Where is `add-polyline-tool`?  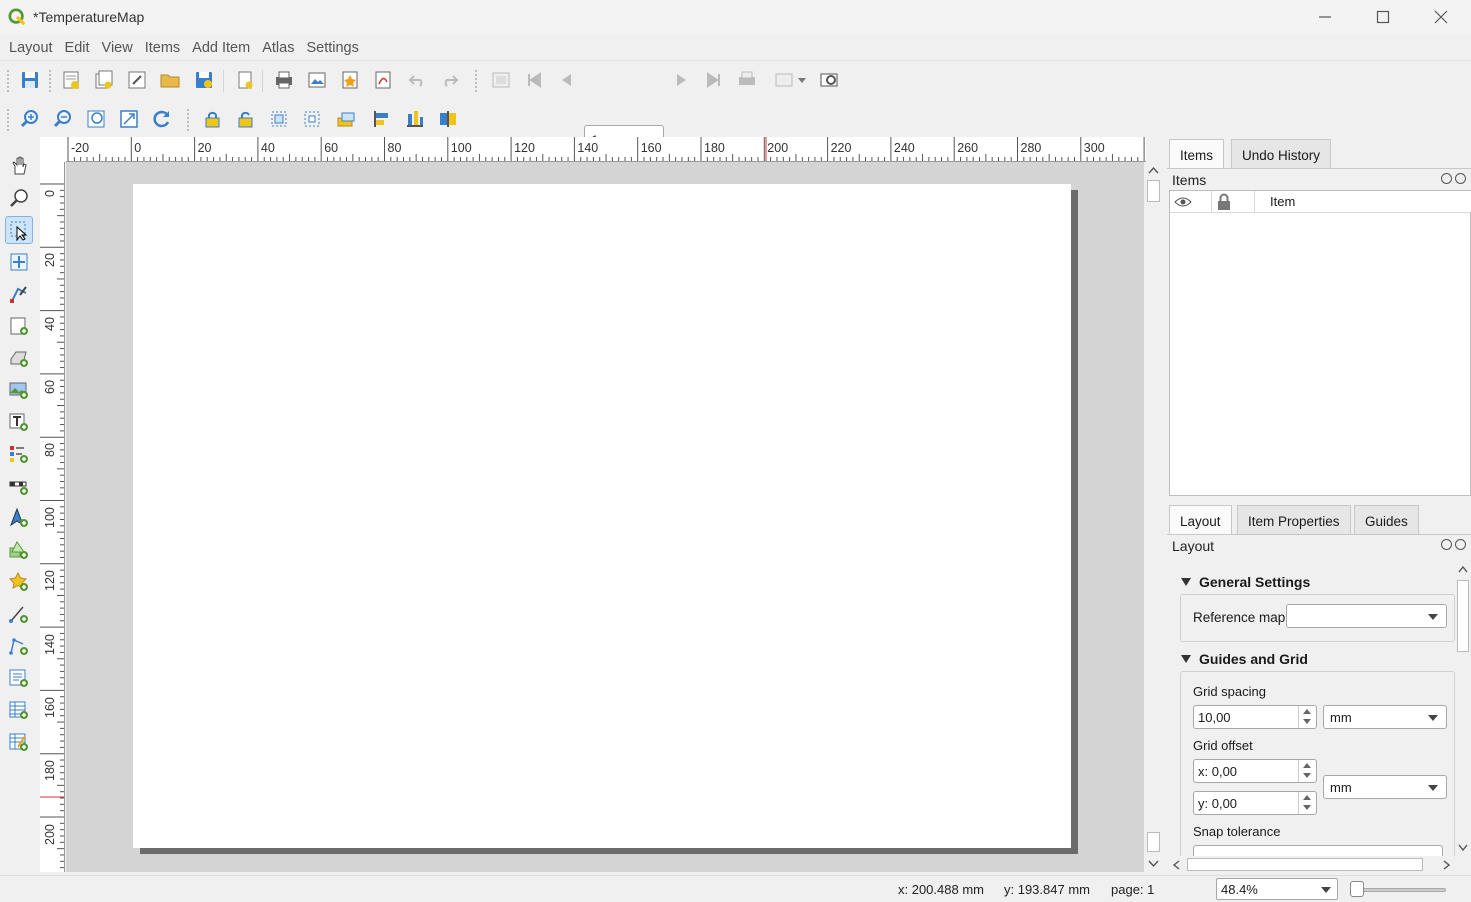
add-polyline-tool is located at coordinates (19, 646).